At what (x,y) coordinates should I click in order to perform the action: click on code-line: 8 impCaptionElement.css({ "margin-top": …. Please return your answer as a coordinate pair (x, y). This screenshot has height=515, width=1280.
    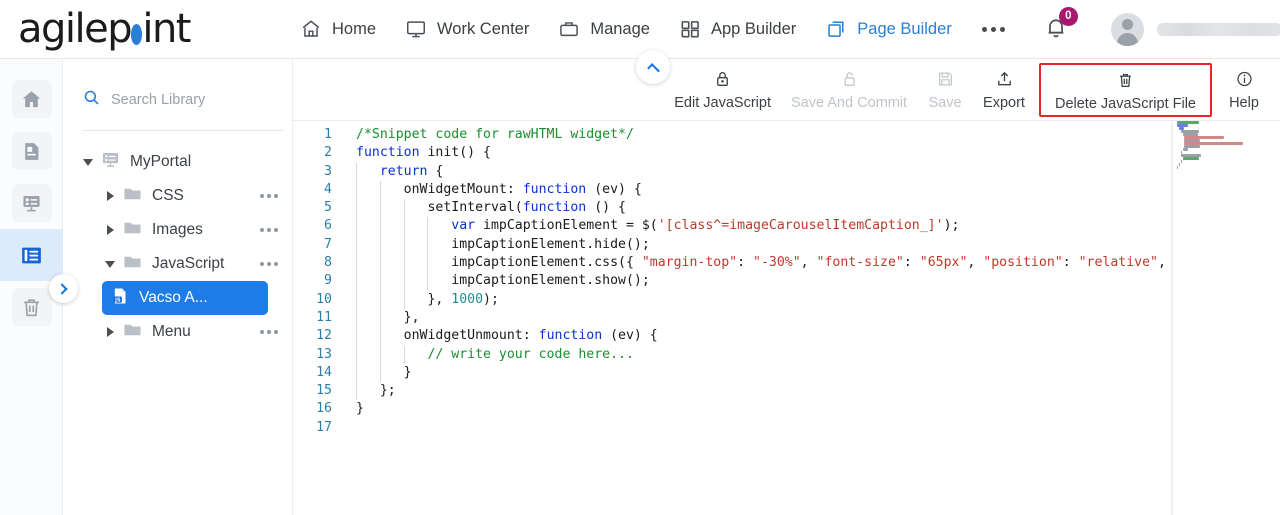
    Looking at the image, I should click on (736, 263).